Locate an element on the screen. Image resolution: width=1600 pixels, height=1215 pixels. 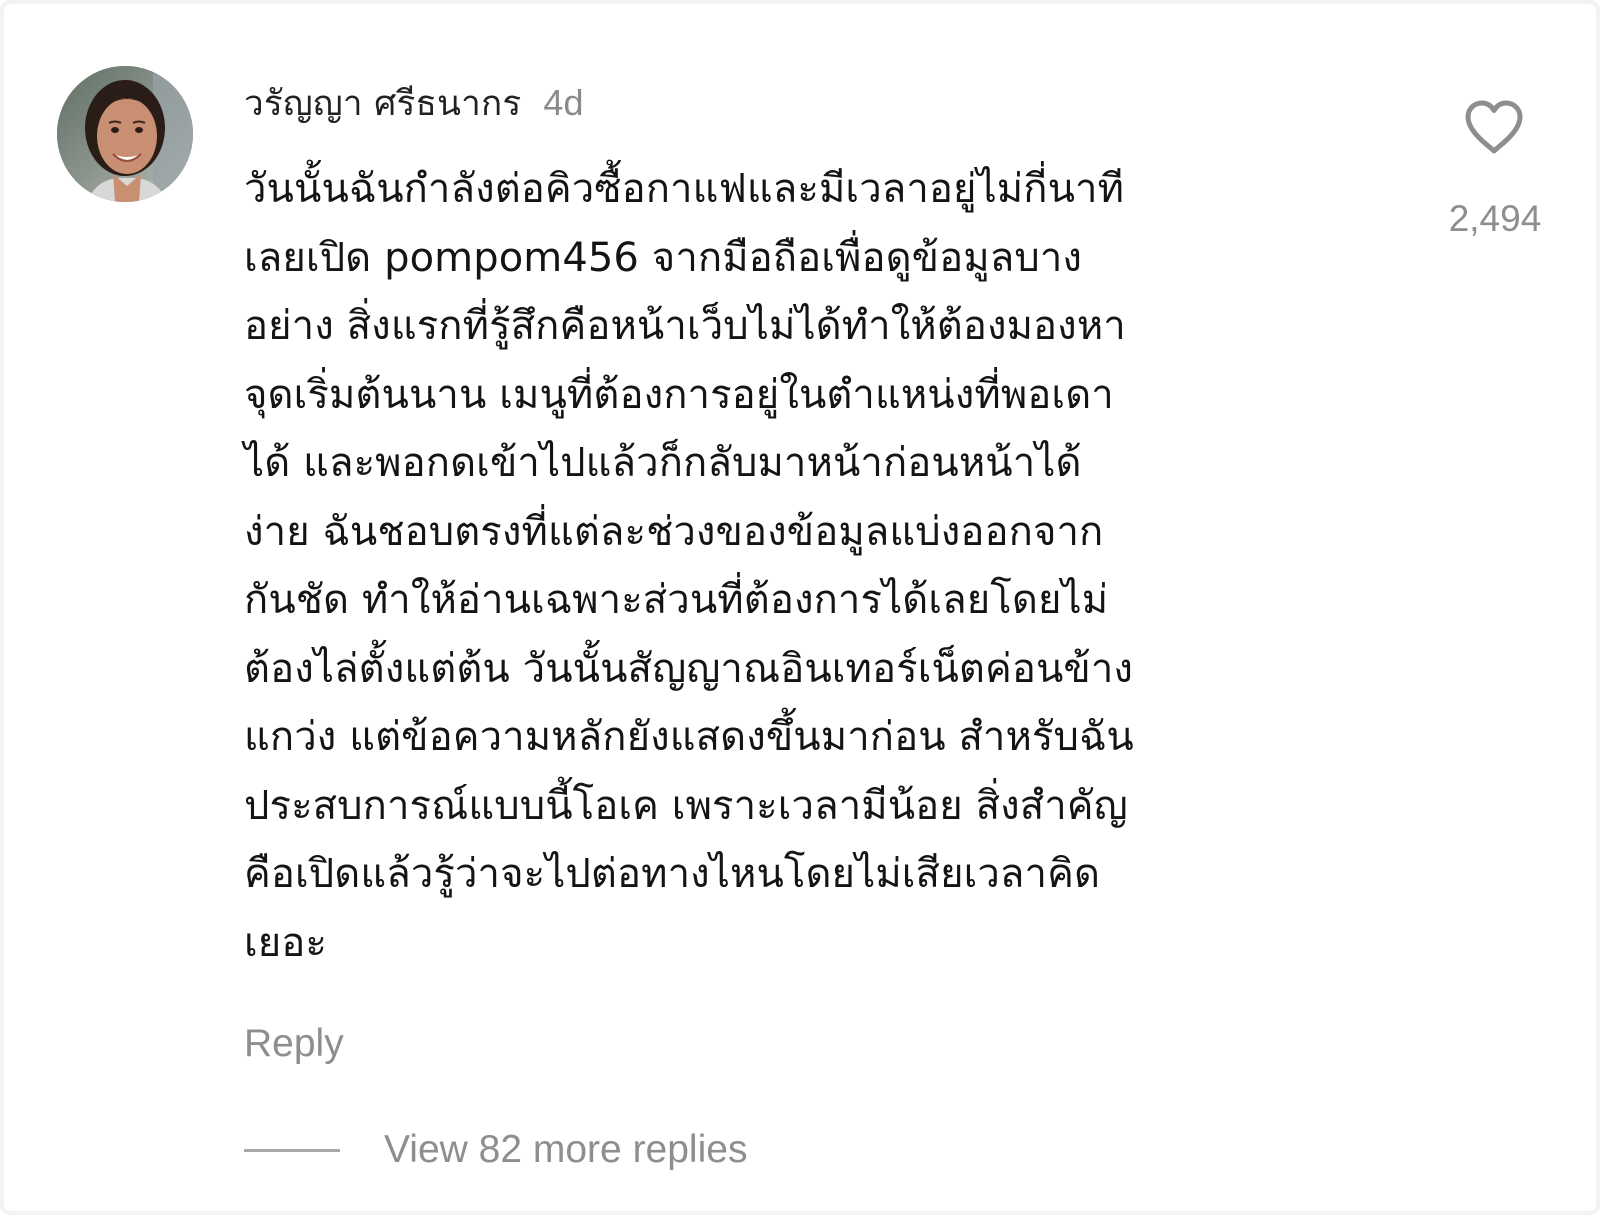
reply-button: Reply is located at coordinates (294, 1044).